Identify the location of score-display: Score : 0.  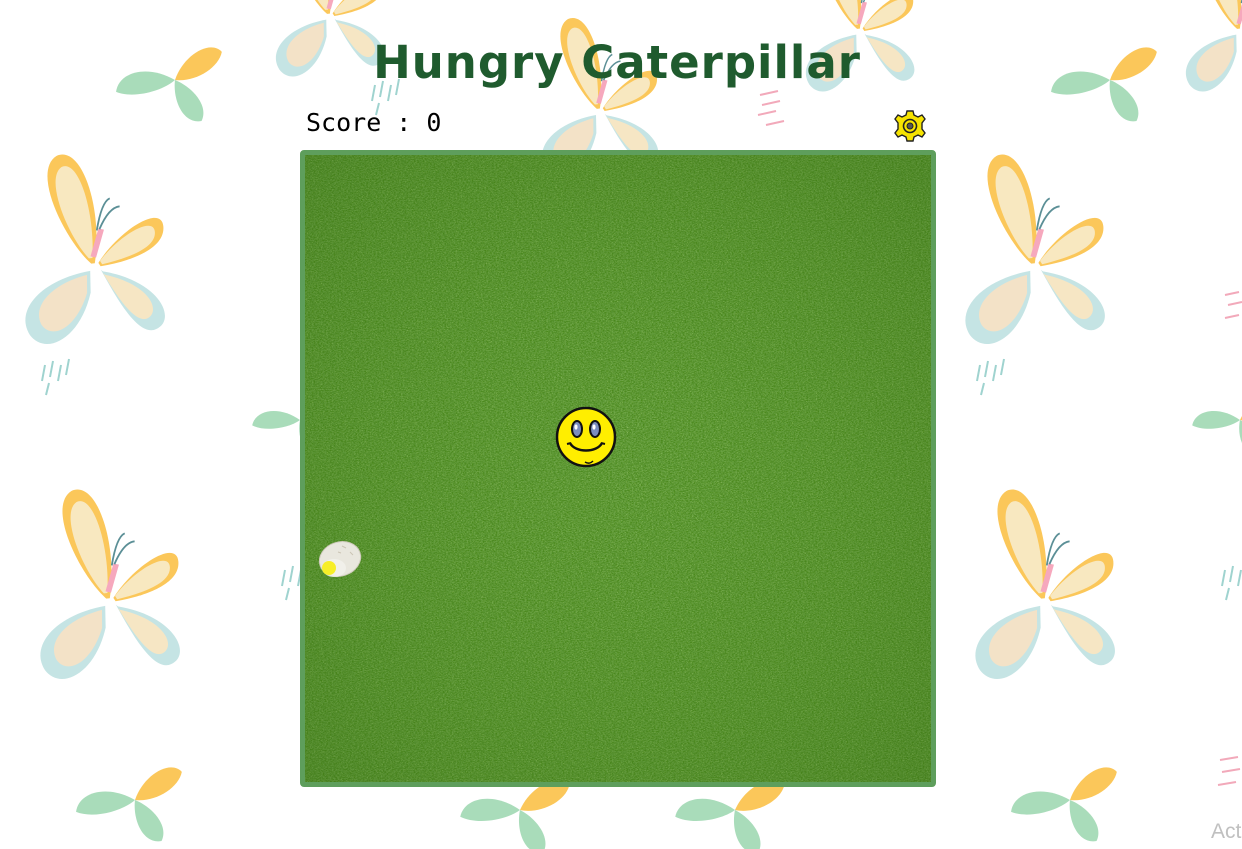
(373, 122).